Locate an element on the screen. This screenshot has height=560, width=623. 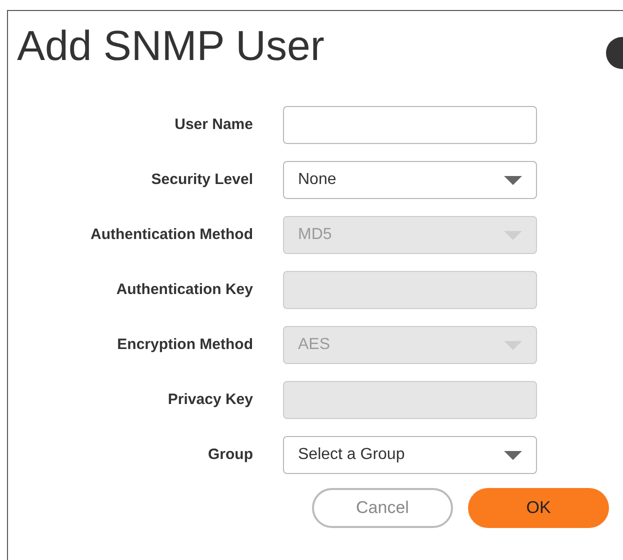
dropdown: None is located at coordinates (410, 180).